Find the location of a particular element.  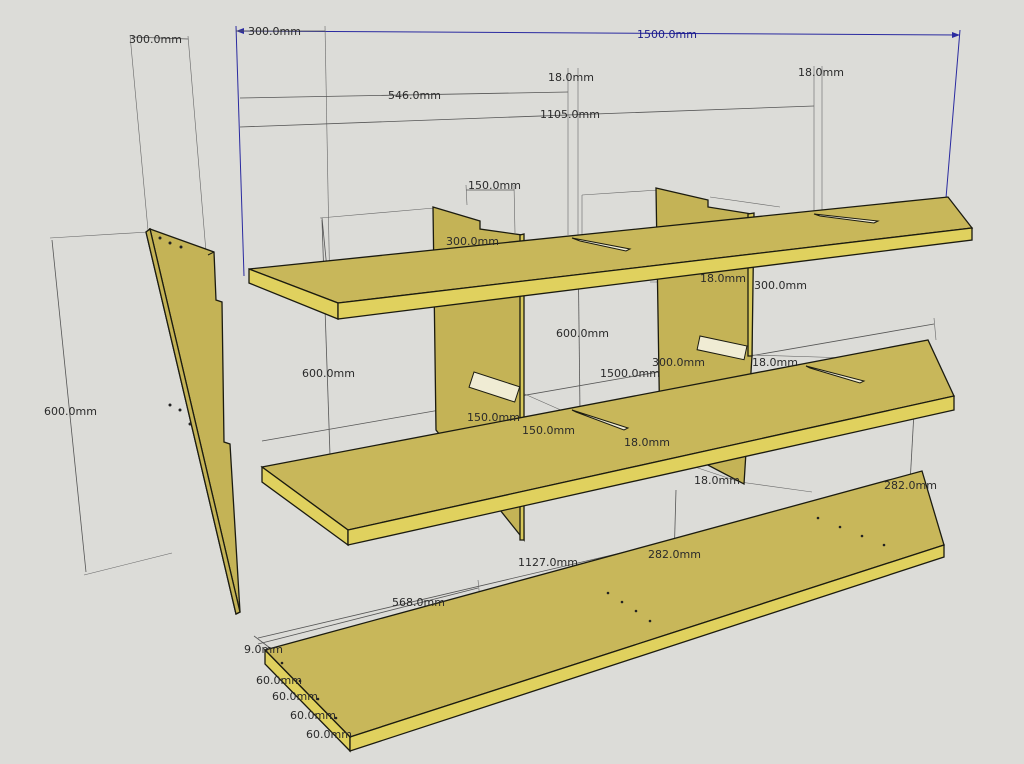

dim-right-282: 282.0mm is located at coordinates (910, 485).